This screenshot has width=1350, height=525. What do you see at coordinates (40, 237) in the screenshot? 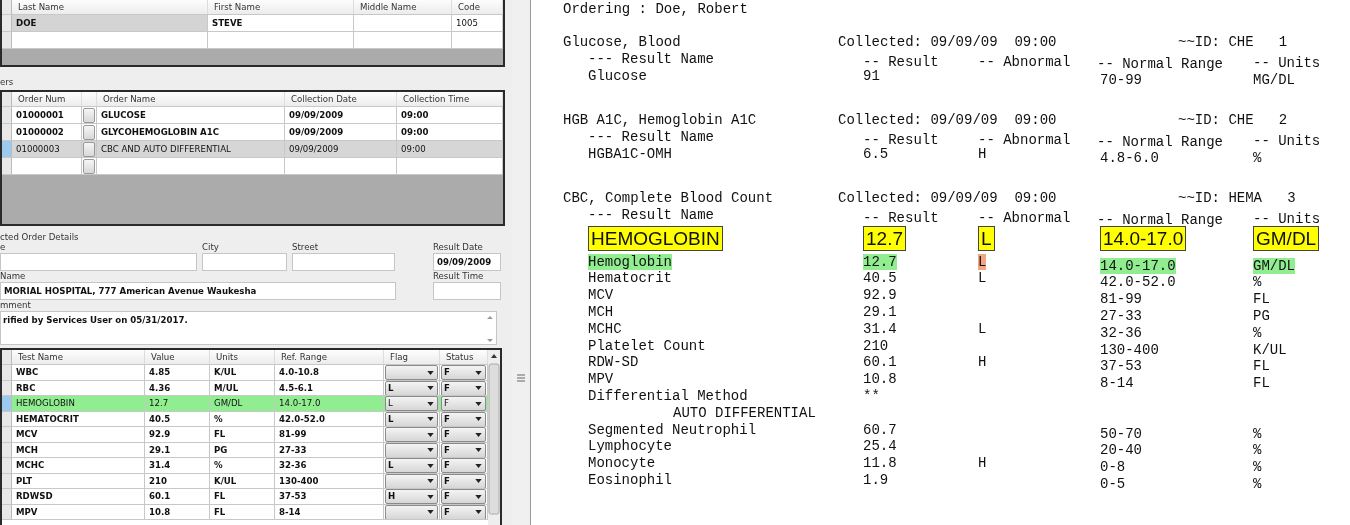
I see `group-label: cted Order Details` at bounding box center [40, 237].